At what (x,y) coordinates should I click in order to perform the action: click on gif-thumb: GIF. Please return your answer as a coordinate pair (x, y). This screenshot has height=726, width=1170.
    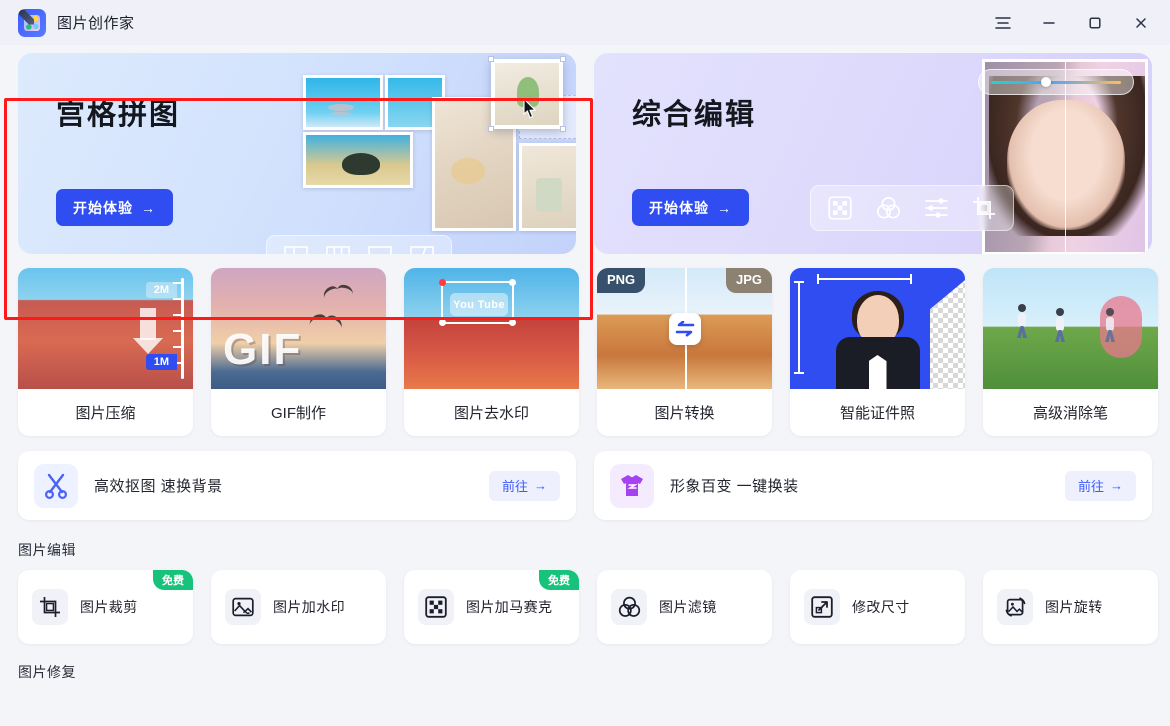
    Looking at the image, I should click on (298, 328).